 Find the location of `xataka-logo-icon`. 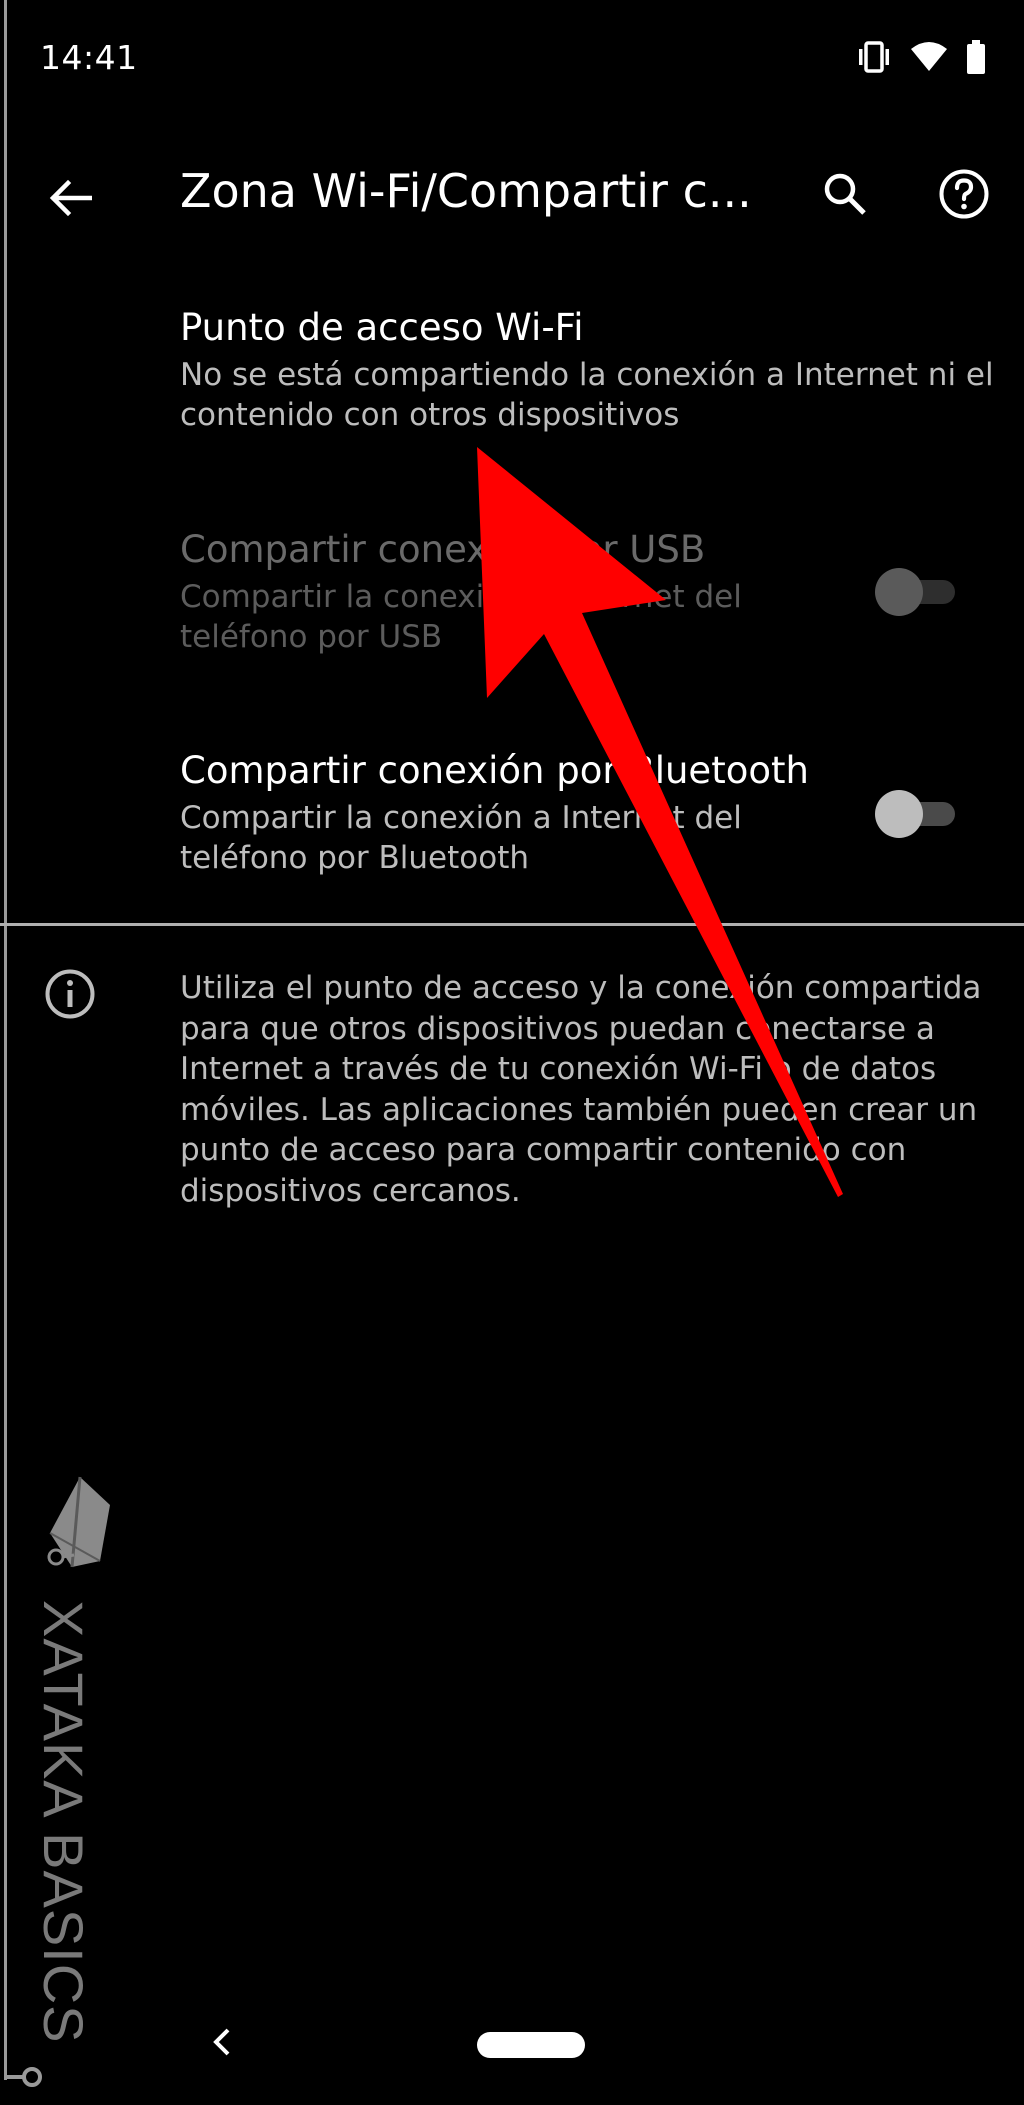

xataka-logo-icon is located at coordinates (77, 1522).